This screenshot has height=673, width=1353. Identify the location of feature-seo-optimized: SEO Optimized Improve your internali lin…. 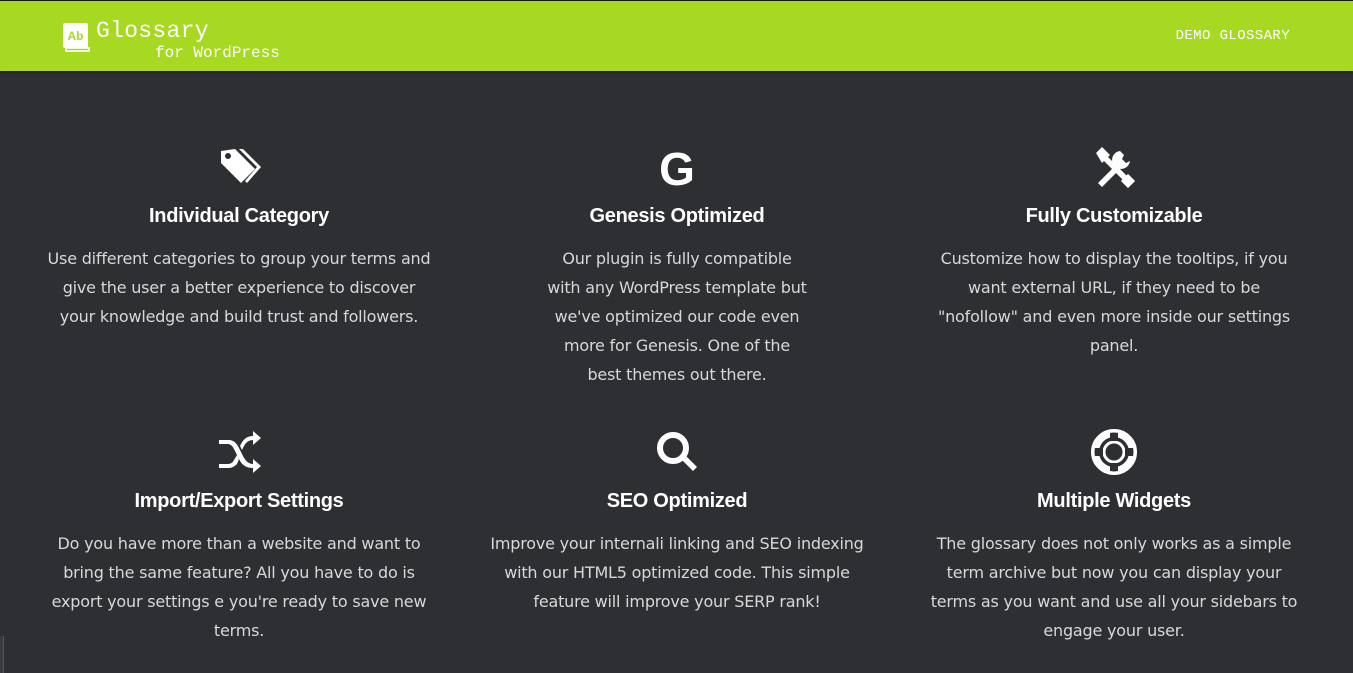
(677, 522).